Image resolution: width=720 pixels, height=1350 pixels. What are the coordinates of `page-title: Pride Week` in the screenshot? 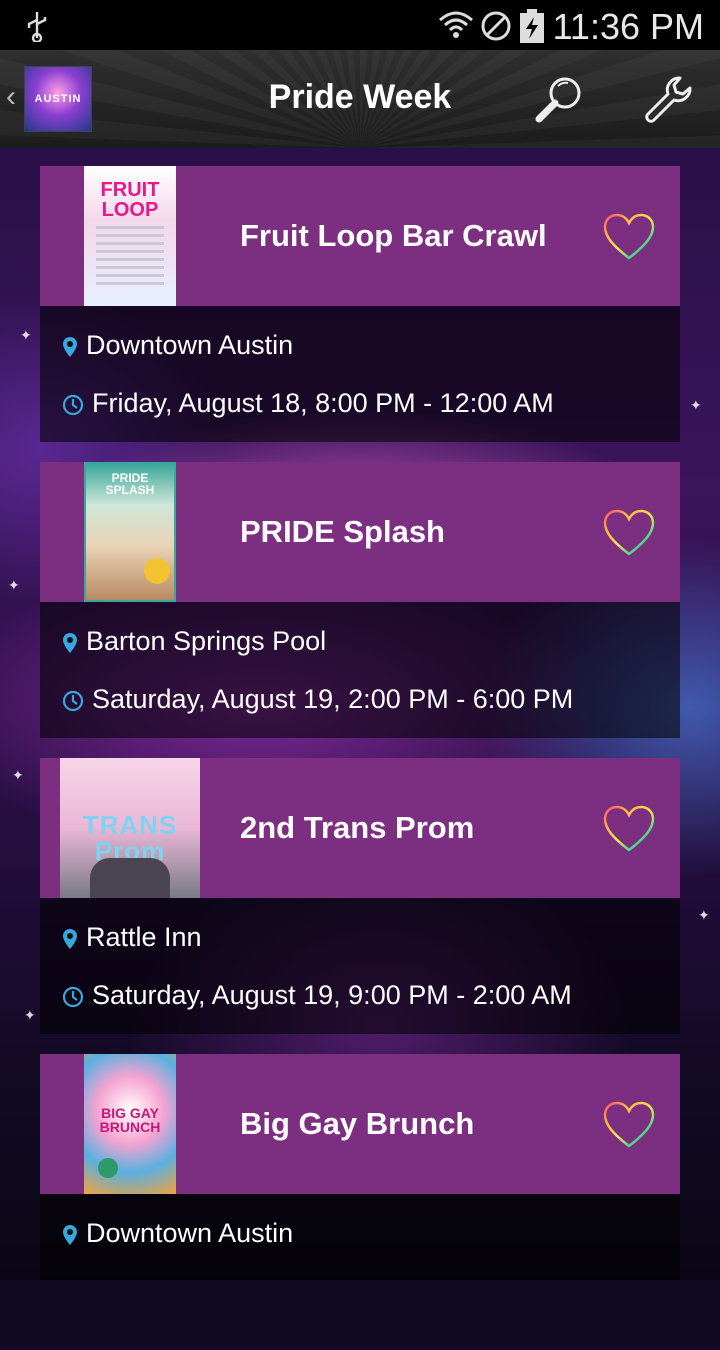 It's located at (360, 97).